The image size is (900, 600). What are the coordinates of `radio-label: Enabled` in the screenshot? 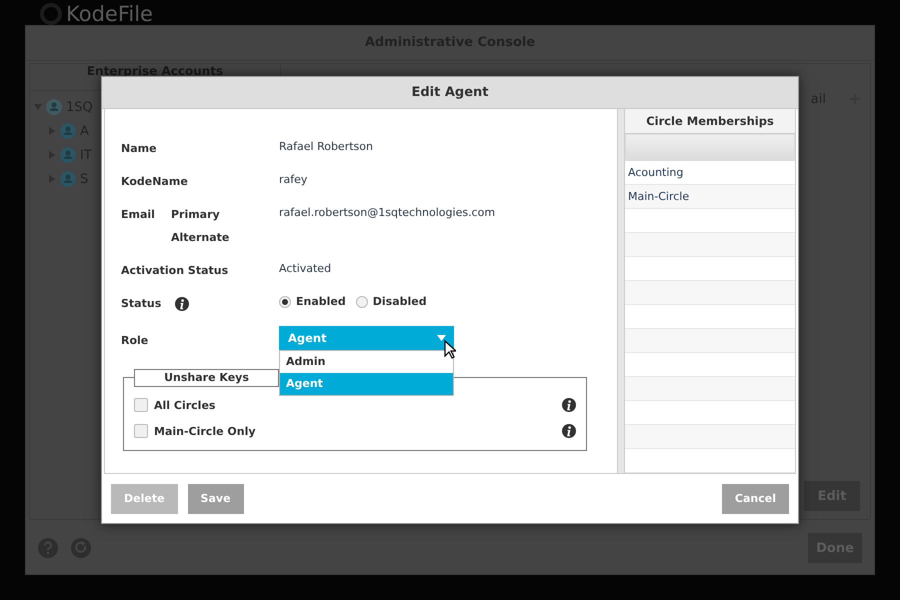 It's located at (321, 301).